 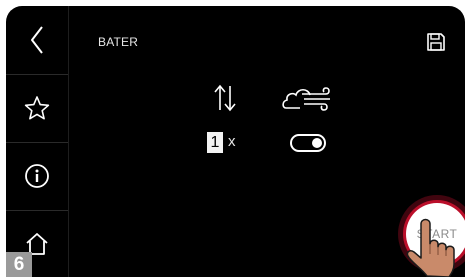 What do you see at coordinates (309, 98) in the screenshot?
I see `air-wind-icon` at bounding box center [309, 98].